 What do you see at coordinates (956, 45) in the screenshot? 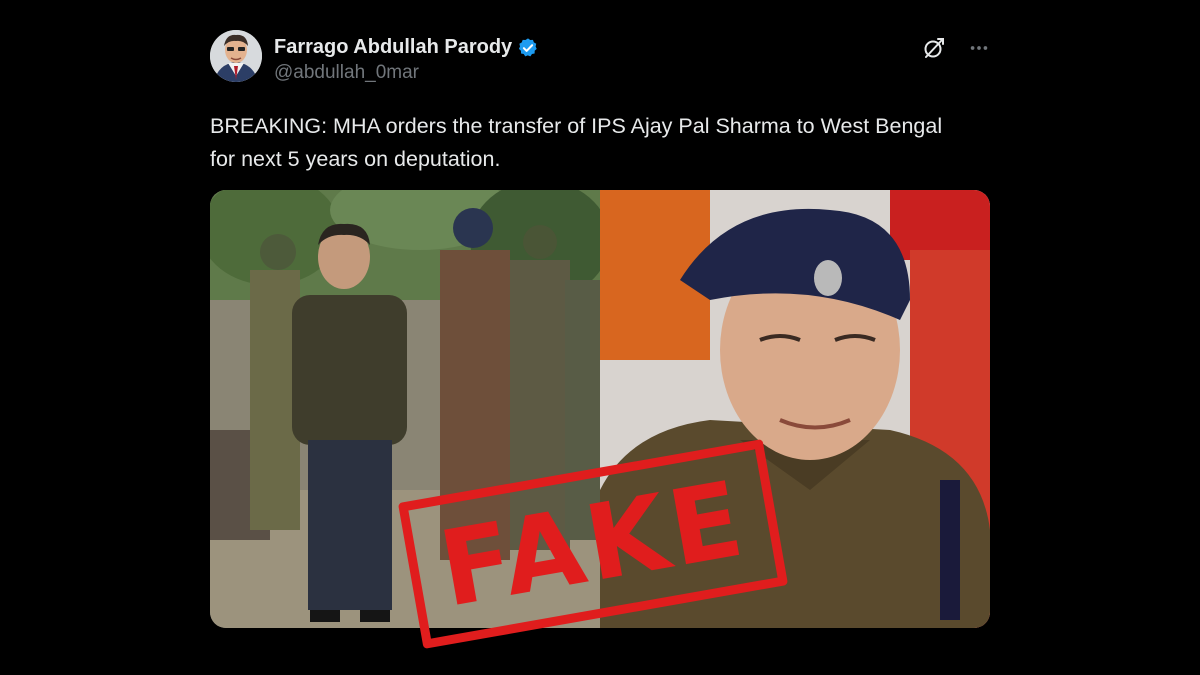
I see `tweet-actions` at bounding box center [956, 45].